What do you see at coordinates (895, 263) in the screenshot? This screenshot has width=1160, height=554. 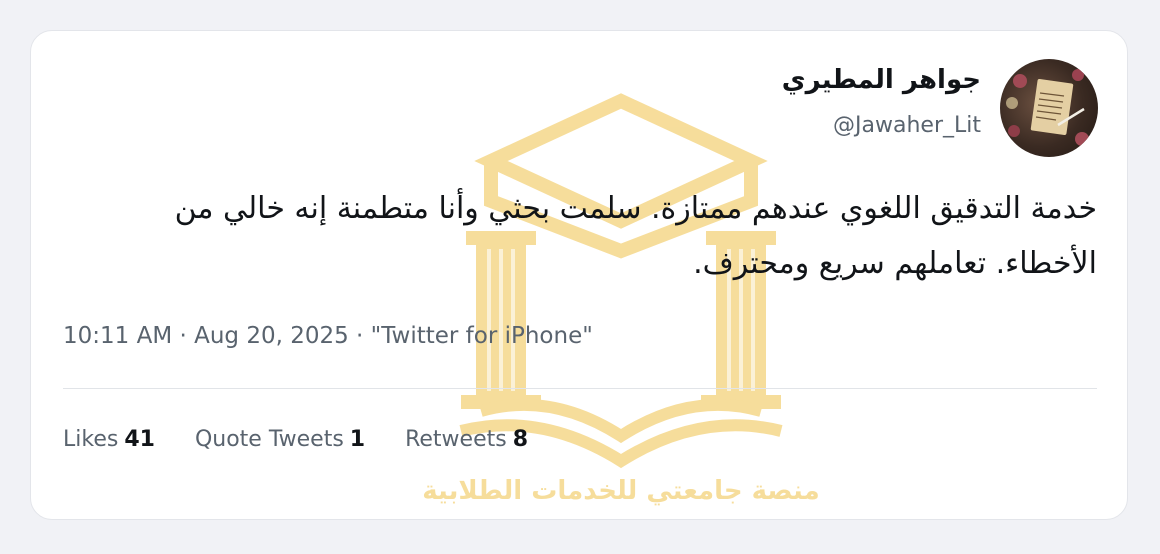 I see `tweet-text-line: الأخطاء. تعاملهم سريع ومحترف.` at bounding box center [895, 263].